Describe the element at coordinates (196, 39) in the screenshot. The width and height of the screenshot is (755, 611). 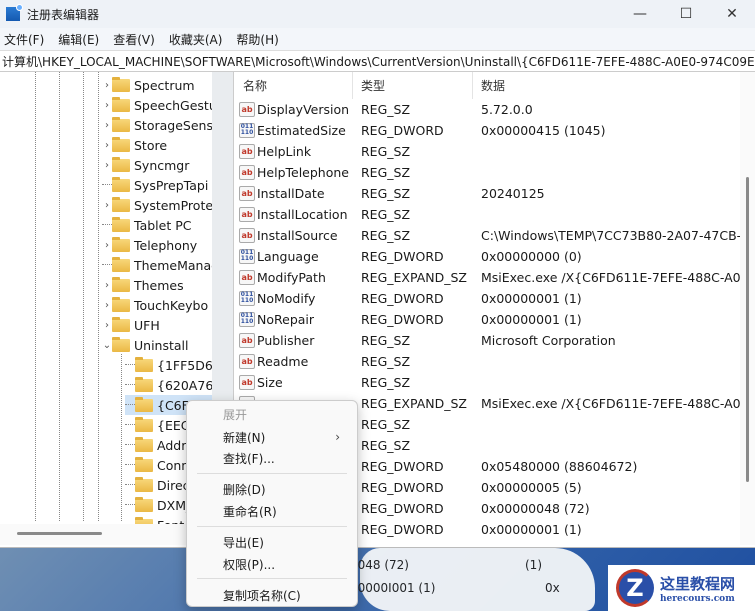
I see `menu-favorites: 收藏夹(A)` at that location.